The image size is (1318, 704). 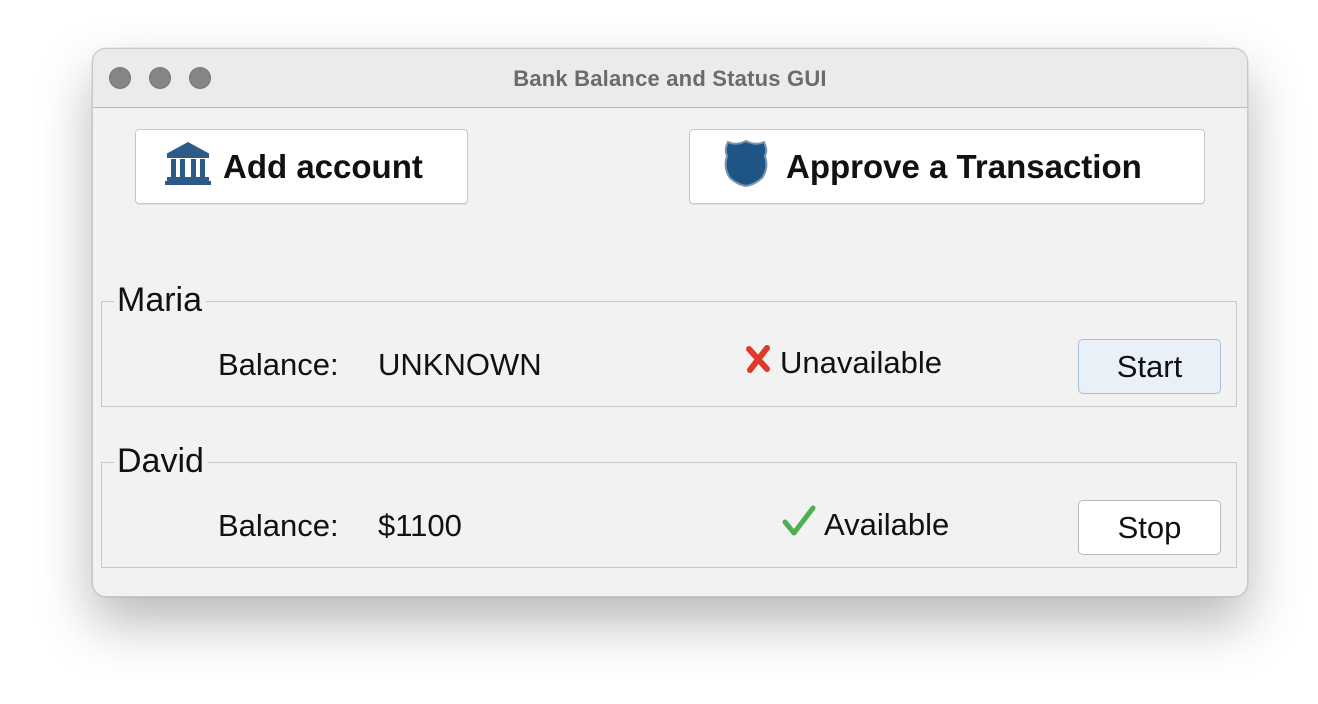 I want to click on status-indicator: Unavailable, so click(x=843, y=363).